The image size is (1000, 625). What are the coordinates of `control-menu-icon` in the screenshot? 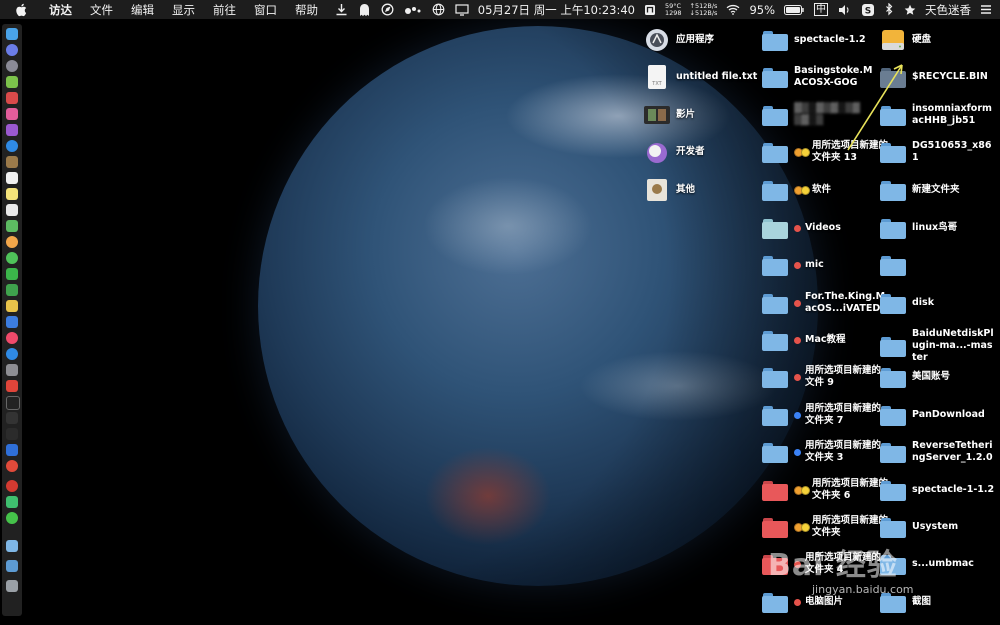 It's located at (986, 9).